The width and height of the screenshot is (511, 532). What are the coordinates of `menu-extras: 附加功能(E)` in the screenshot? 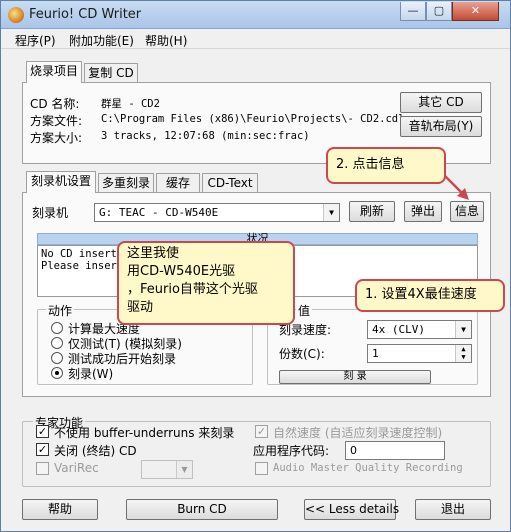 It's located at (101, 40).